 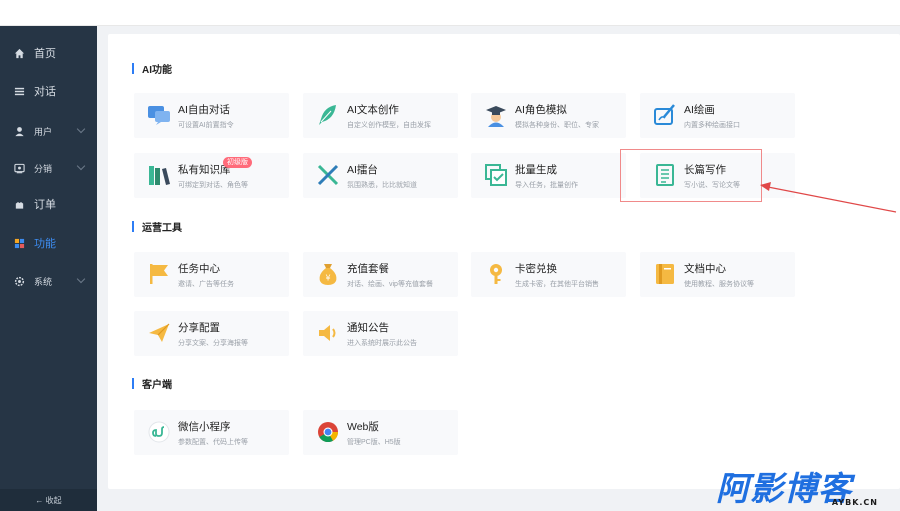 What do you see at coordinates (45, 244) in the screenshot?
I see `sidebar-item-label: 功能` at bounding box center [45, 244].